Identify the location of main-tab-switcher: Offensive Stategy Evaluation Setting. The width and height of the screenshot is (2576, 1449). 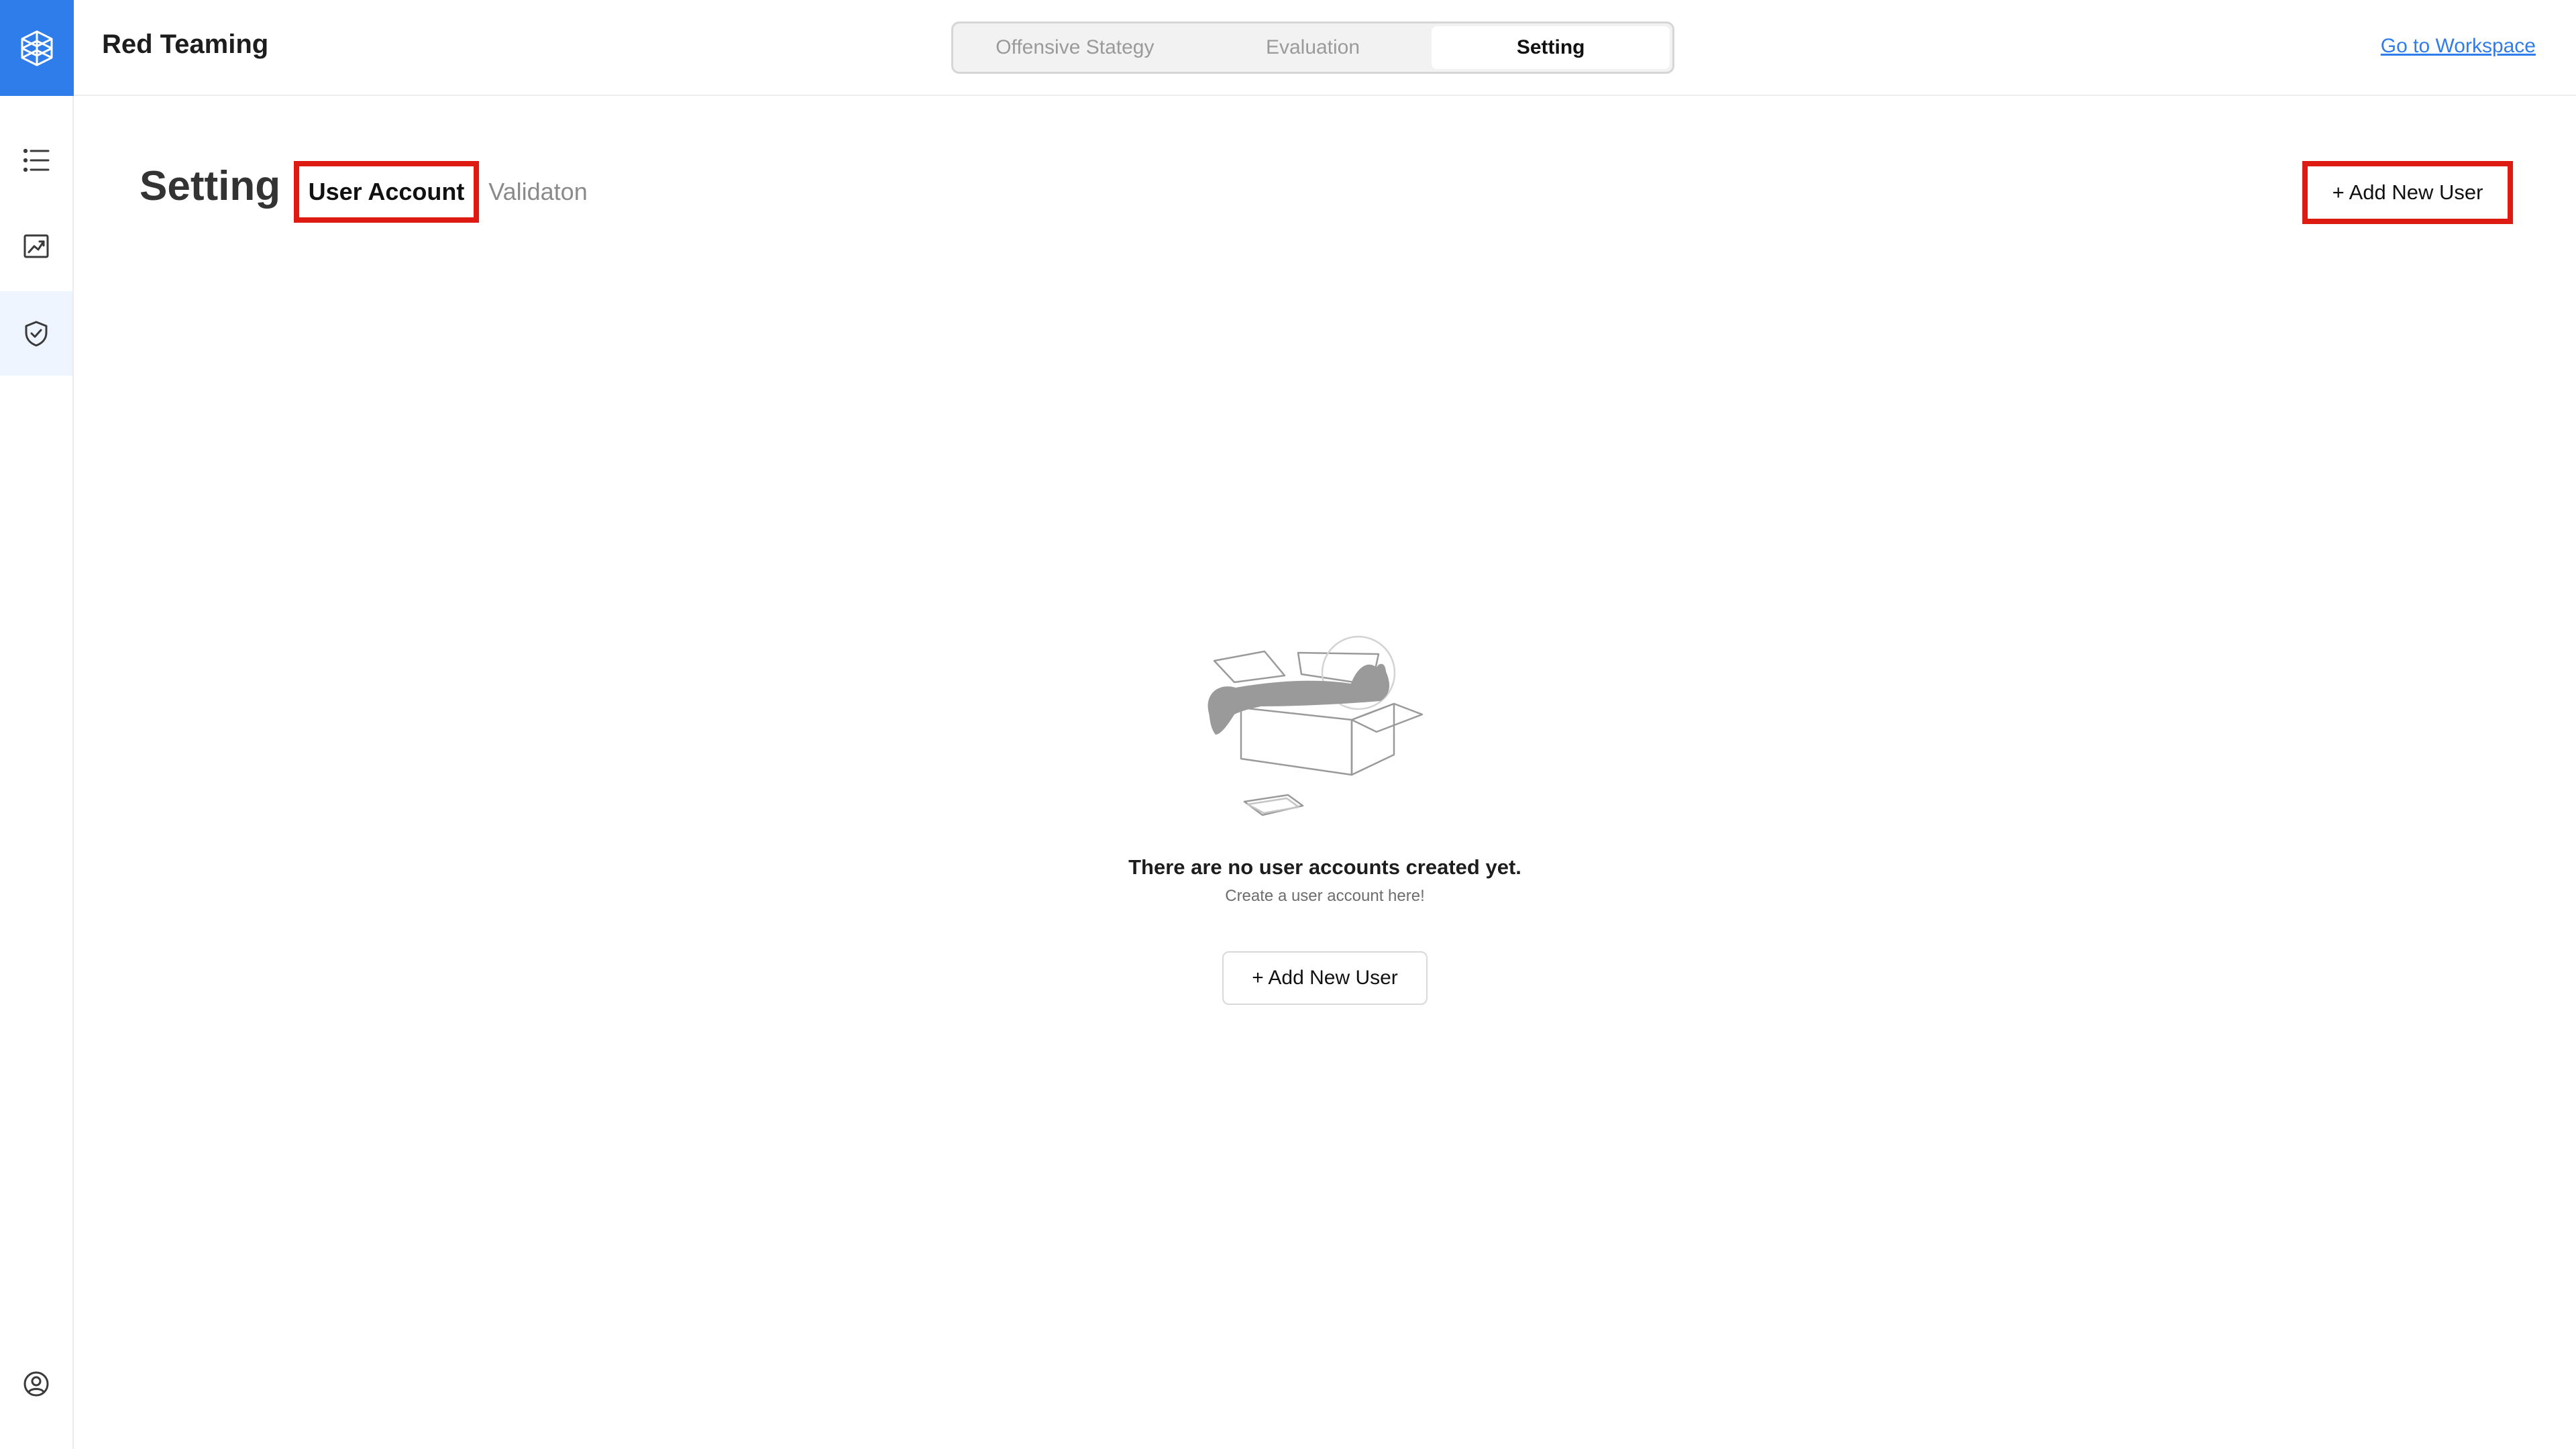
(1312, 47).